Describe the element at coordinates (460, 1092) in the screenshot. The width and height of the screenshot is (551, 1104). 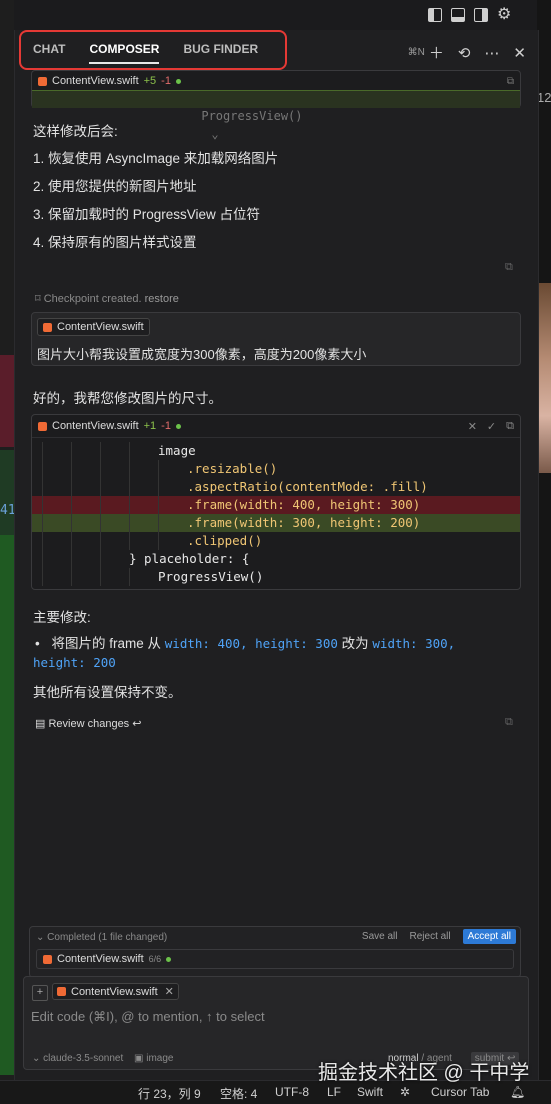
I see `cursor-tab: Cursor Tab` at that location.